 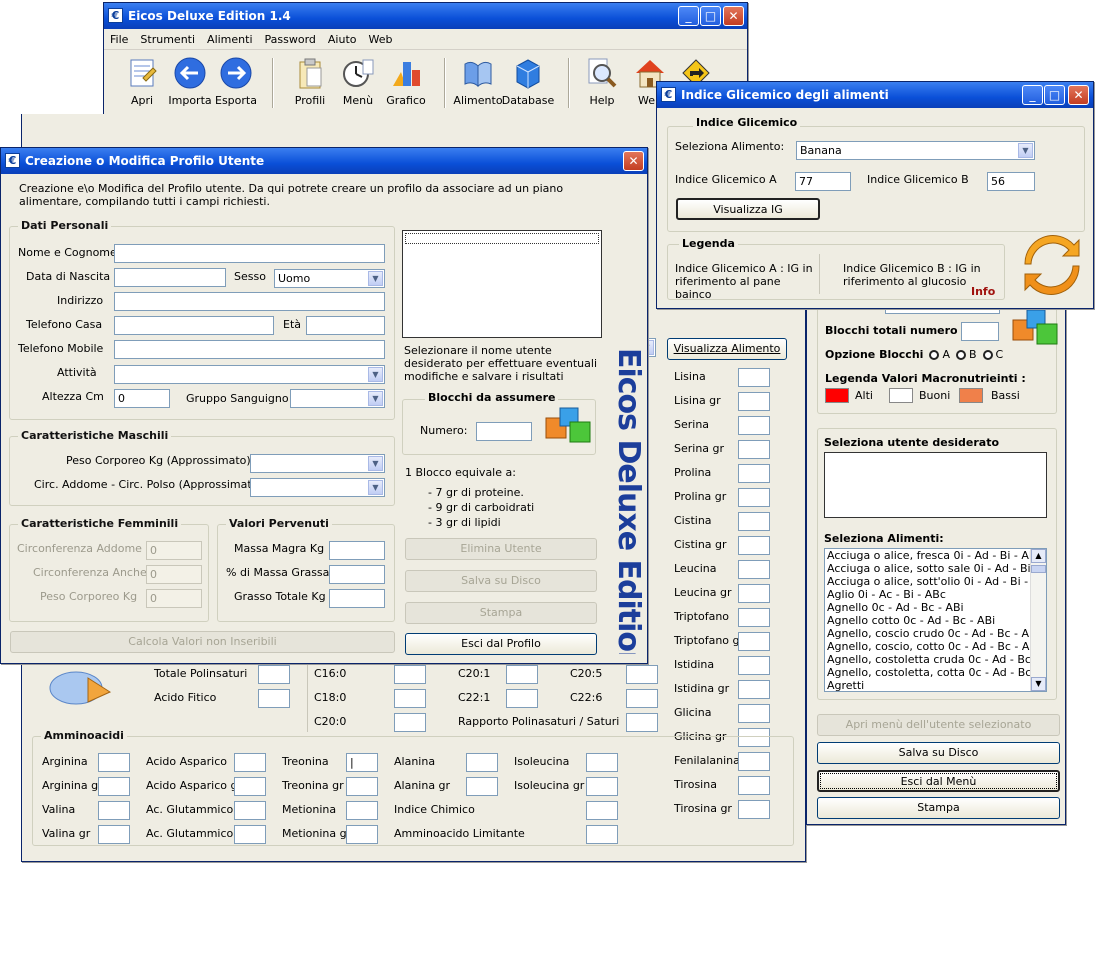 What do you see at coordinates (250, 810) in the screenshot?
I see `ac-glutammico-gr-field` at bounding box center [250, 810].